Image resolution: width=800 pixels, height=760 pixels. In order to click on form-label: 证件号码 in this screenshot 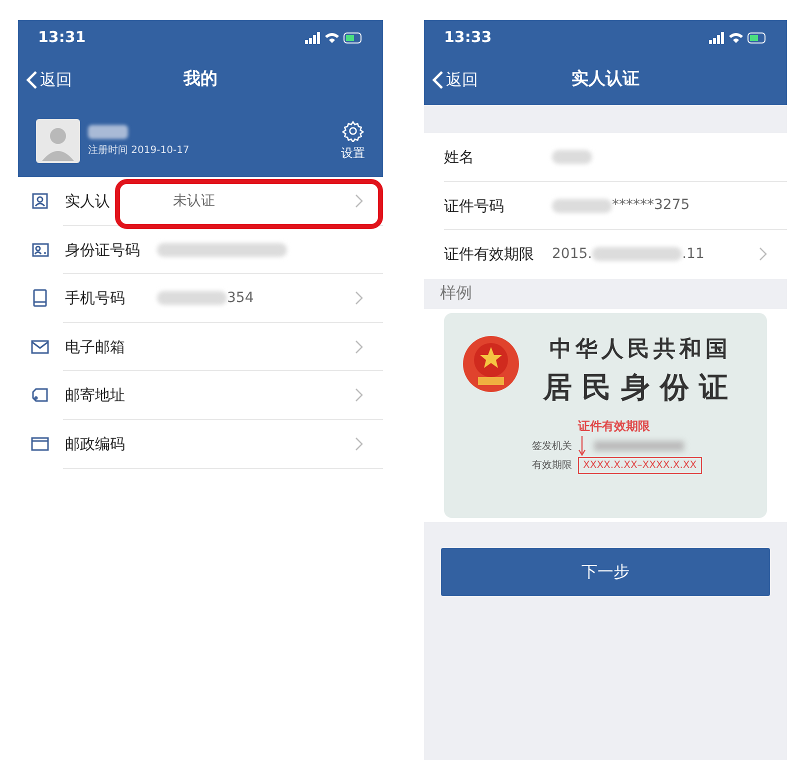, I will do `click(474, 206)`.